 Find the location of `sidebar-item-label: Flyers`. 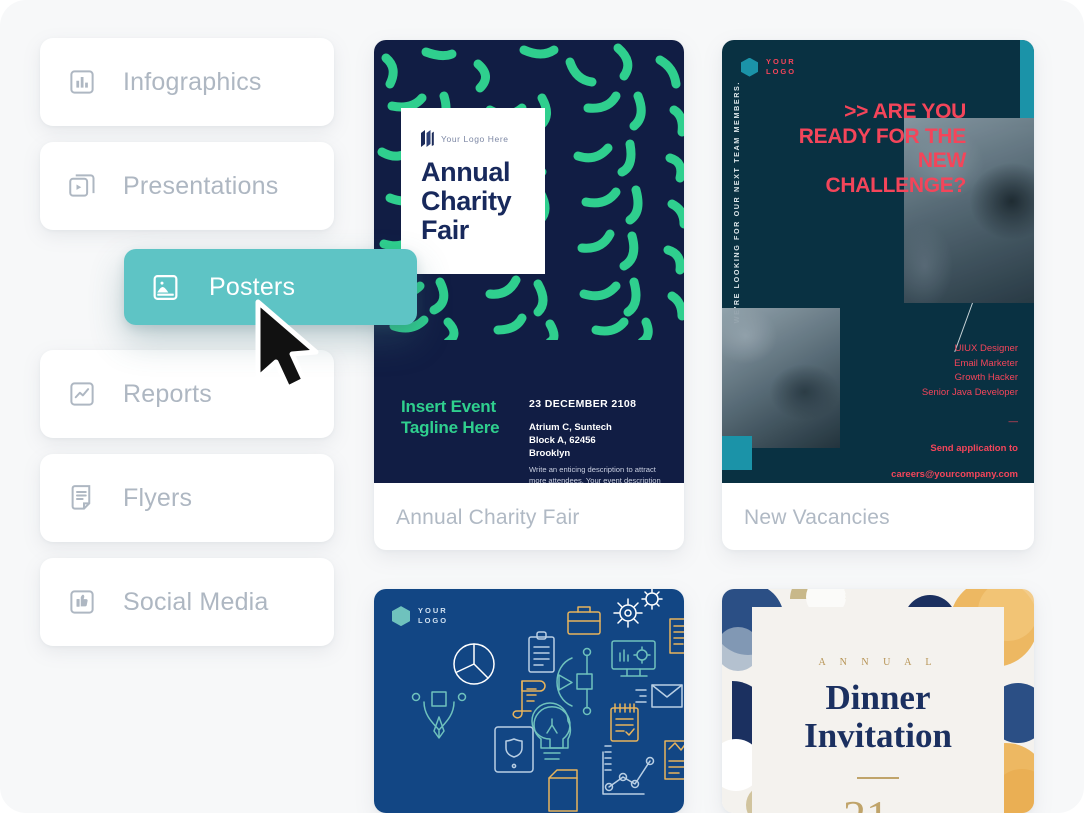

sidebar-item-label: Flyers is located at coordinates (158, 497).